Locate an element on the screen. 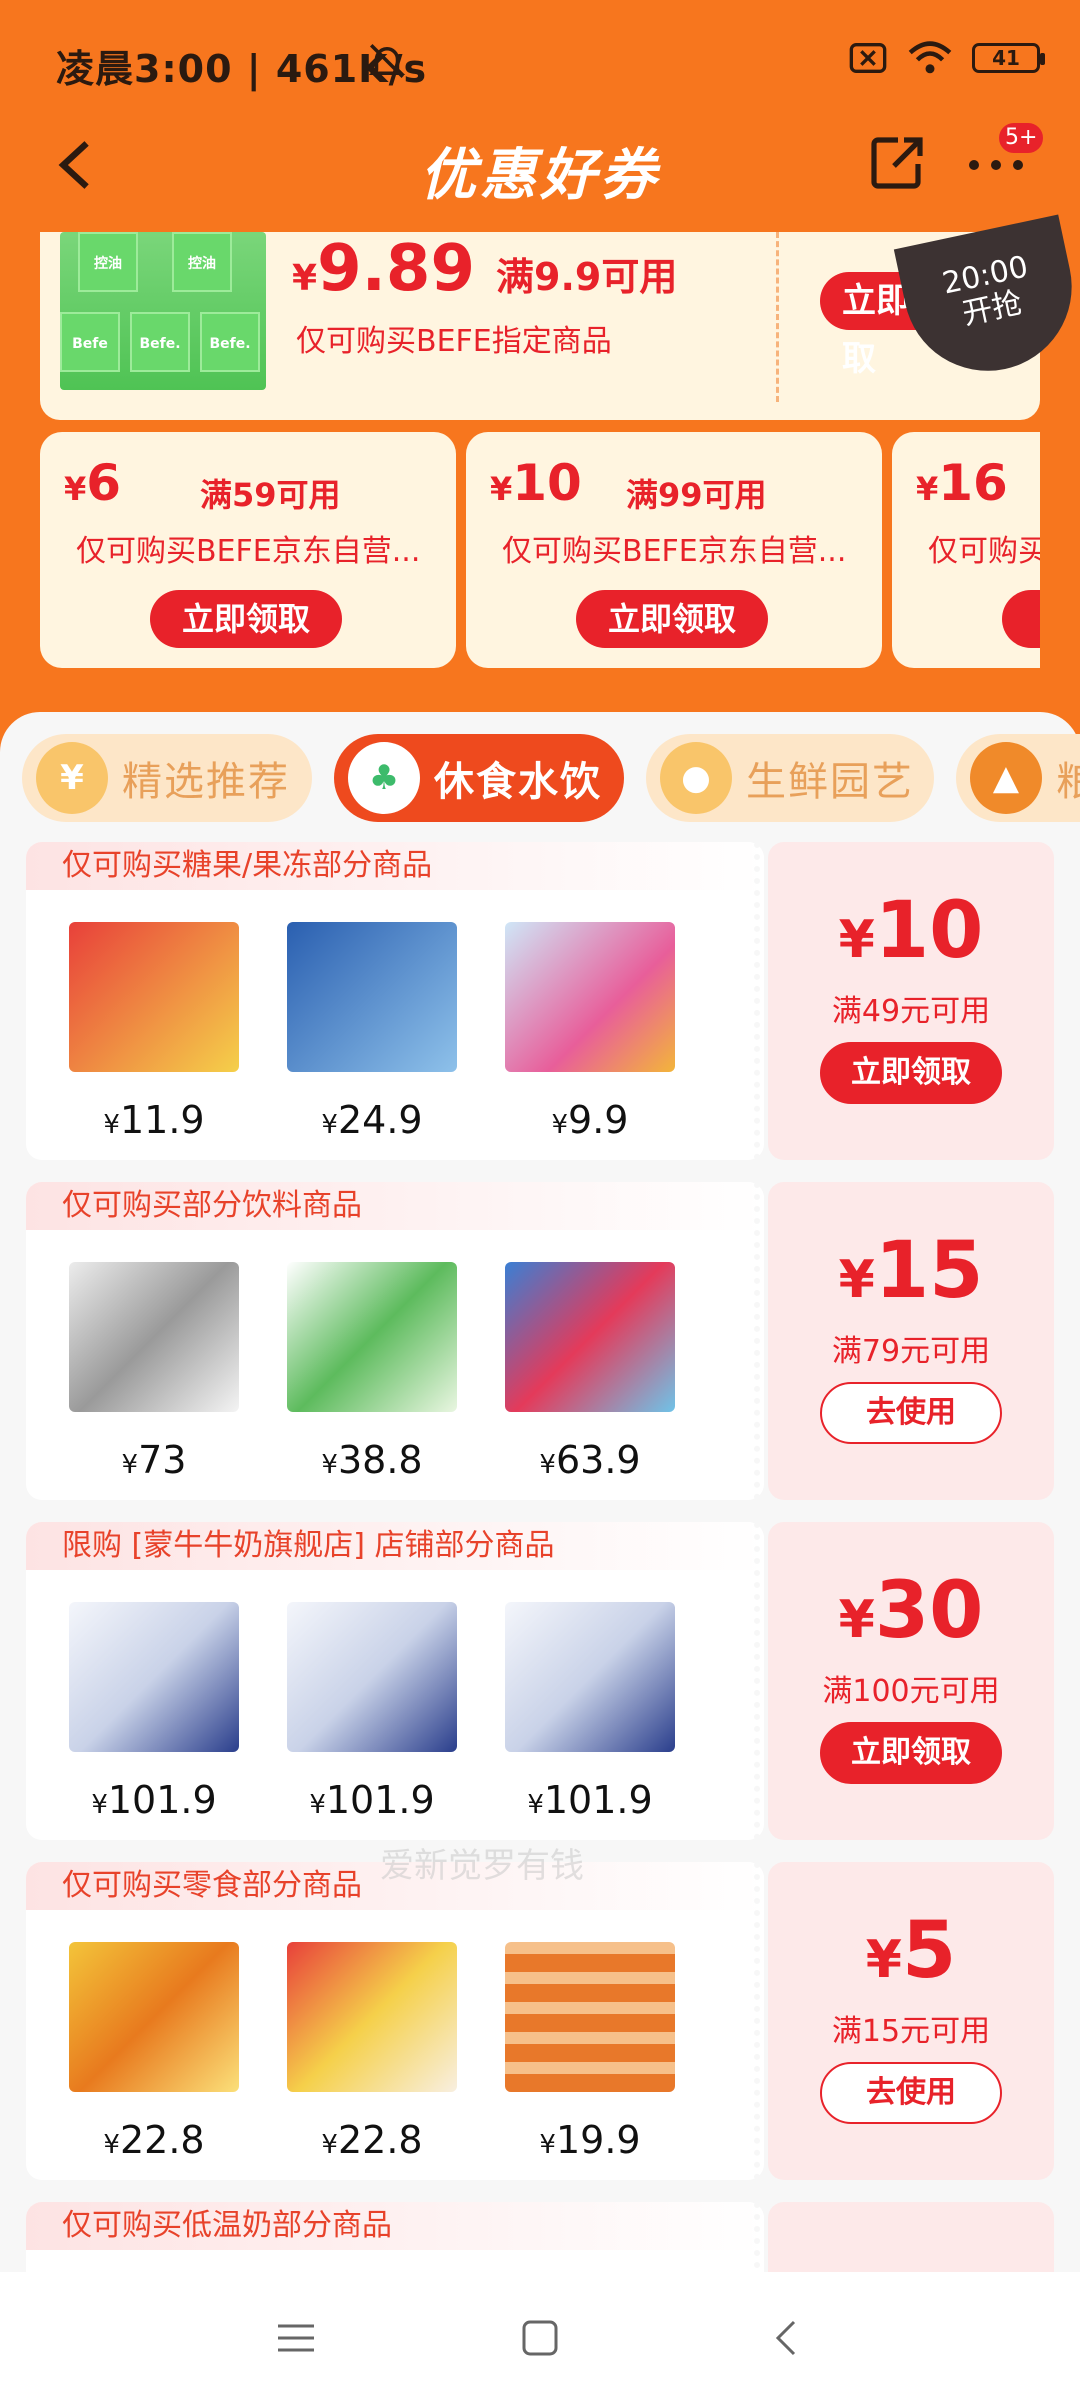 The width and height of the screenshot is (1080, 2400). countdown-badge: 20:00 开抢 is located at coordinates (986, 300).